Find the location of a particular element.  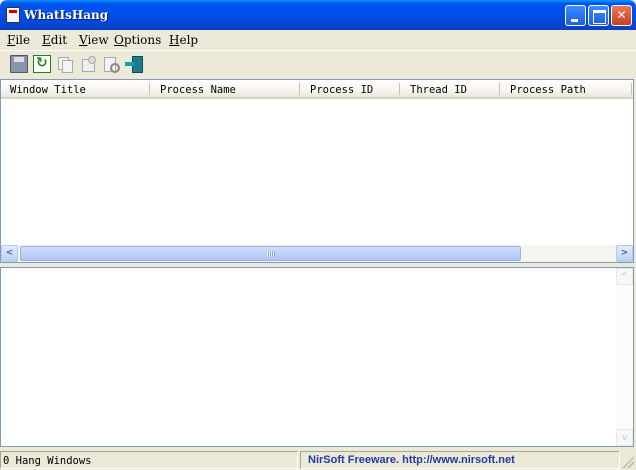

menu-help: Help is located at coordinates (183, 40).